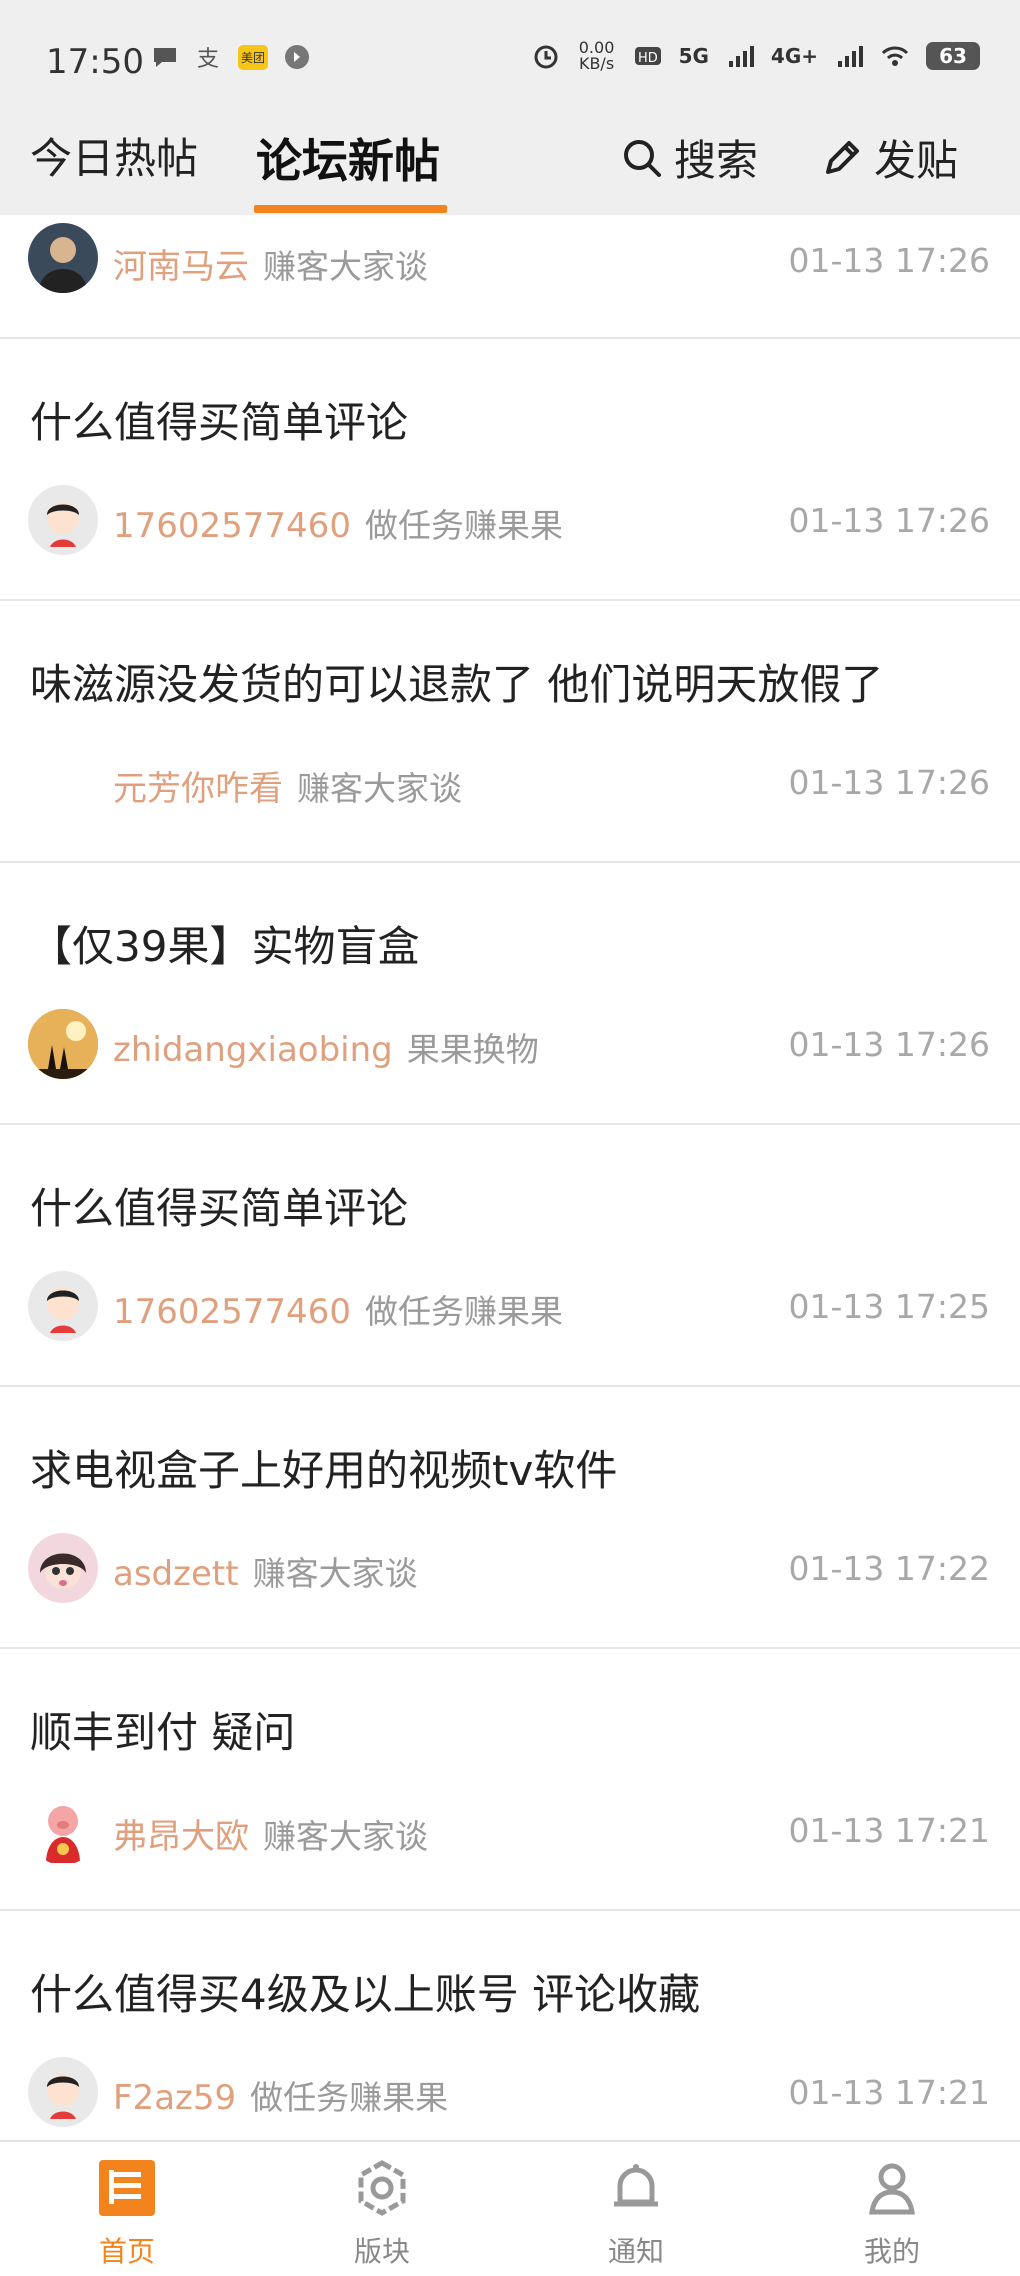 The width and height of the screenshot is (1020, 2276). Describe the element at coordinates (889, 1306) in the screenshot. I see `post-time: 01-13 17:25` at that location.